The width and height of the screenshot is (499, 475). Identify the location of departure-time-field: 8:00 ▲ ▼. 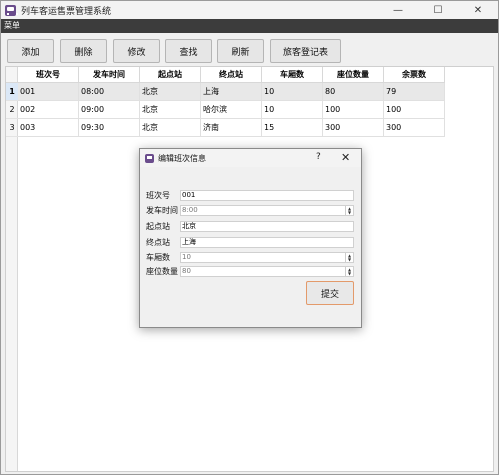
(267, 210).